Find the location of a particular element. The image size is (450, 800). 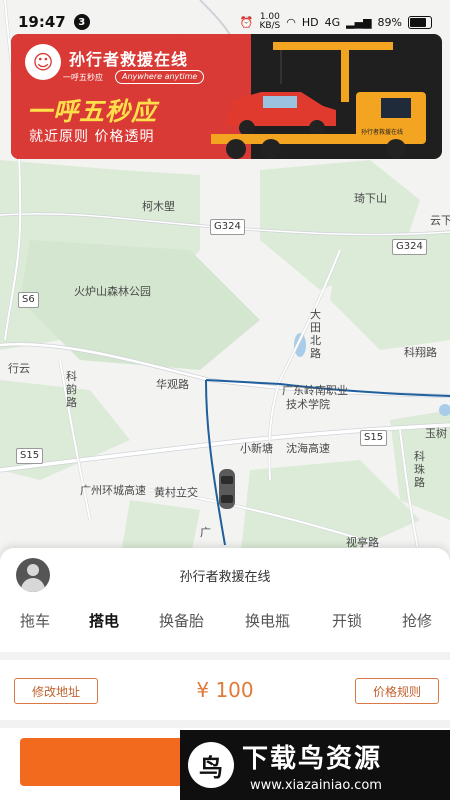

map-label: 琦下山 is located at coordinates (370, 198).